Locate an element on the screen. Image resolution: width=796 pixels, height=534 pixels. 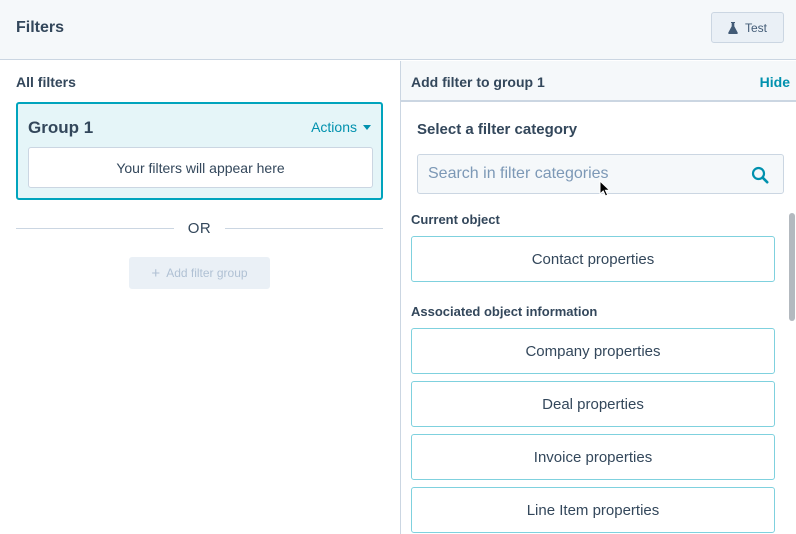
test-button: Test is located at coordinates (747, 27).